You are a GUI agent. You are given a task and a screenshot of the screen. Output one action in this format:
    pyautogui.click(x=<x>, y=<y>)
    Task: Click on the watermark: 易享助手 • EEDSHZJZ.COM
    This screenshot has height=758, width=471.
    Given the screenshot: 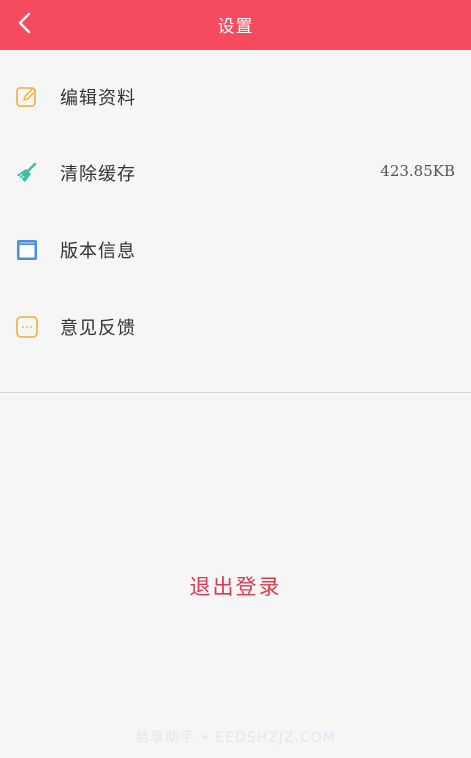 What is the action you would take?
    pyautogui.click(x=235, y=738)
    